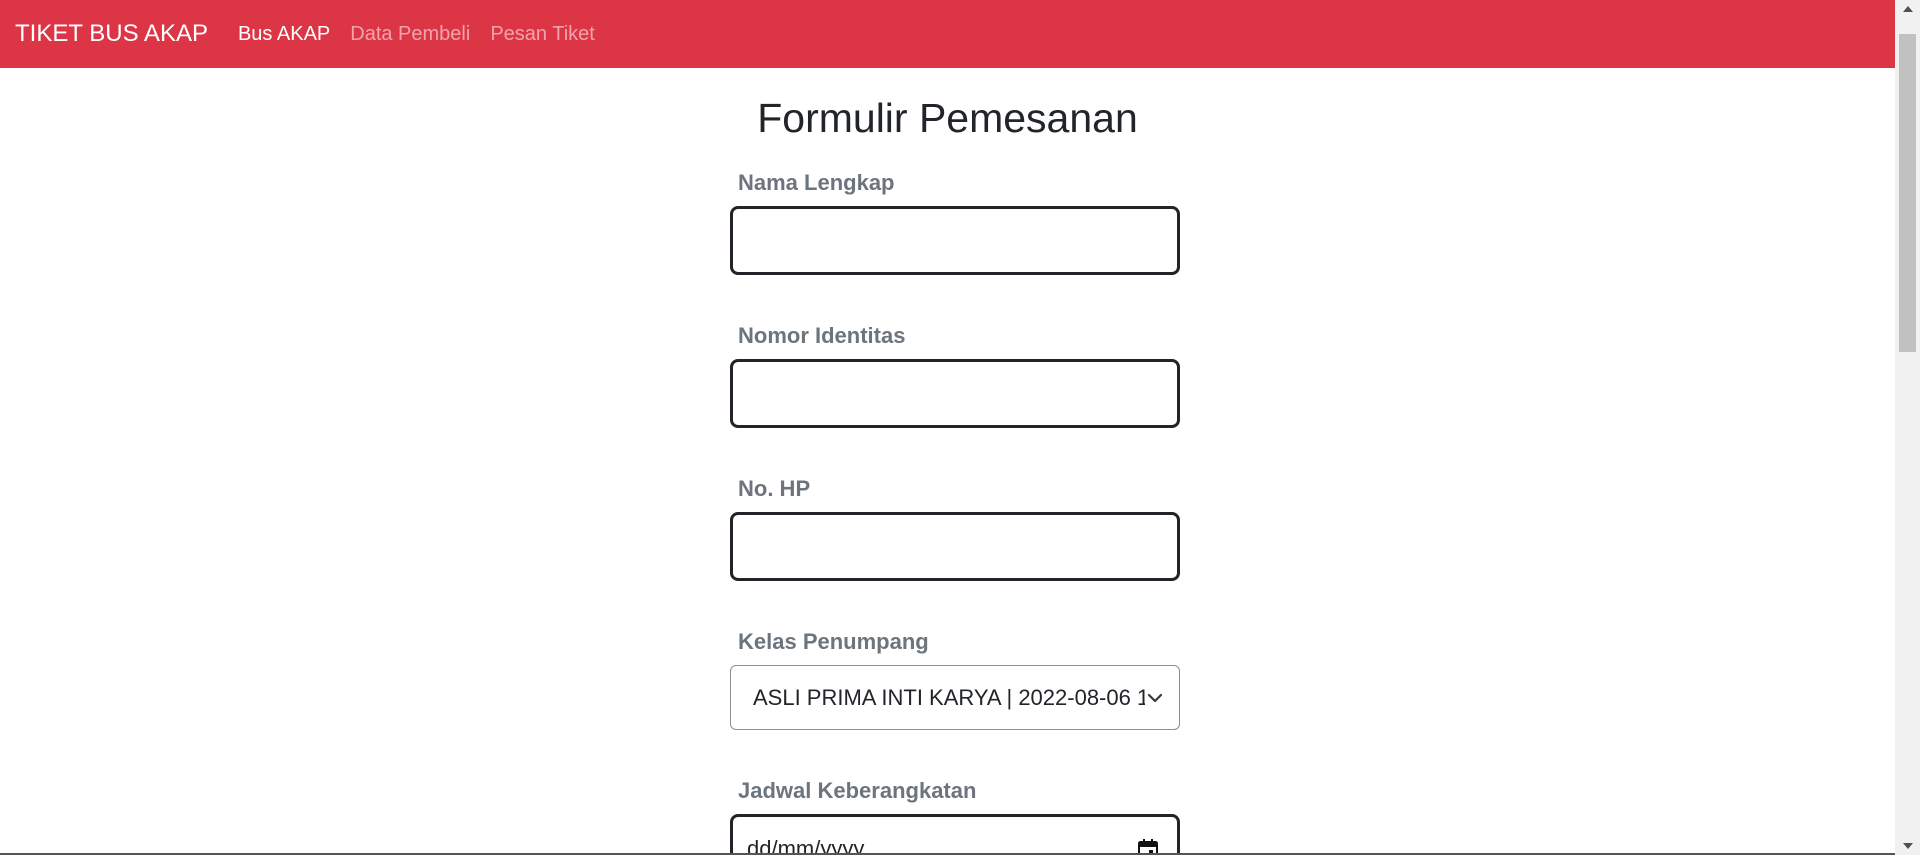 This screenshot has height=855, width=1920. I want to click on nomor-identitas-input, so click(955, 393).